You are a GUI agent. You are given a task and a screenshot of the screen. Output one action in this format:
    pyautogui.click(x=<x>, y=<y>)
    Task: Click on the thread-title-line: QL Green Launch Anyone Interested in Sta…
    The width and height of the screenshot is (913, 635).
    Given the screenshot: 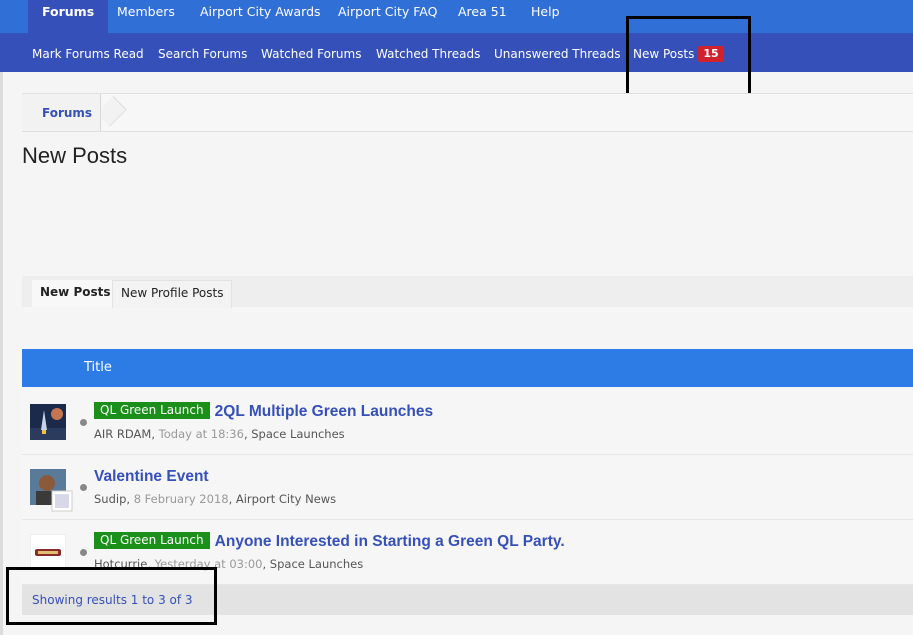 What is the action you would take?
    pyautogui.click(x=329, y=541)
    